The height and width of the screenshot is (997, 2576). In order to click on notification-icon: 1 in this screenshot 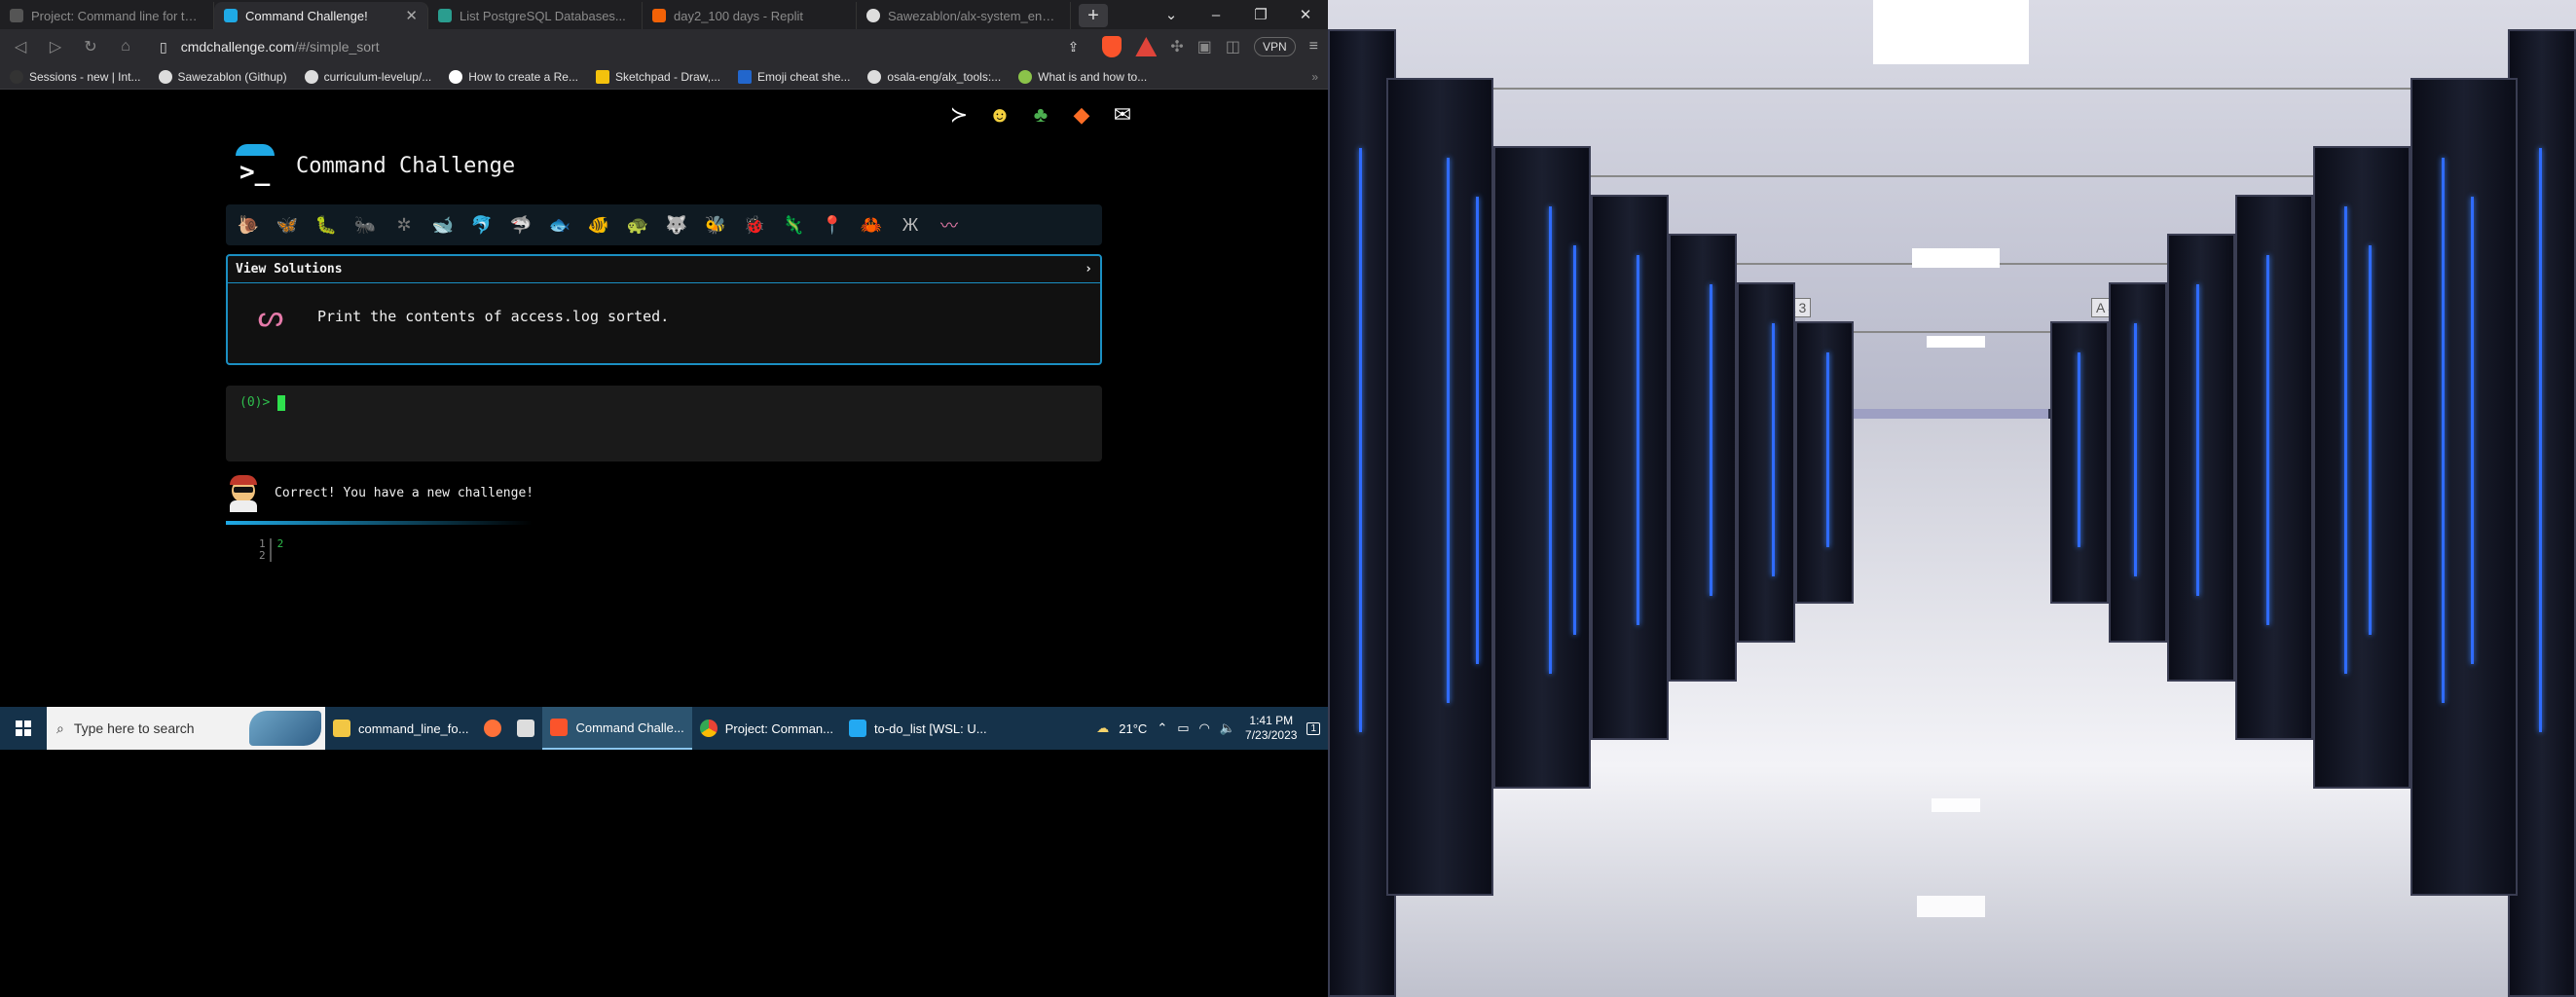, I will do `click(1313, 728)`.